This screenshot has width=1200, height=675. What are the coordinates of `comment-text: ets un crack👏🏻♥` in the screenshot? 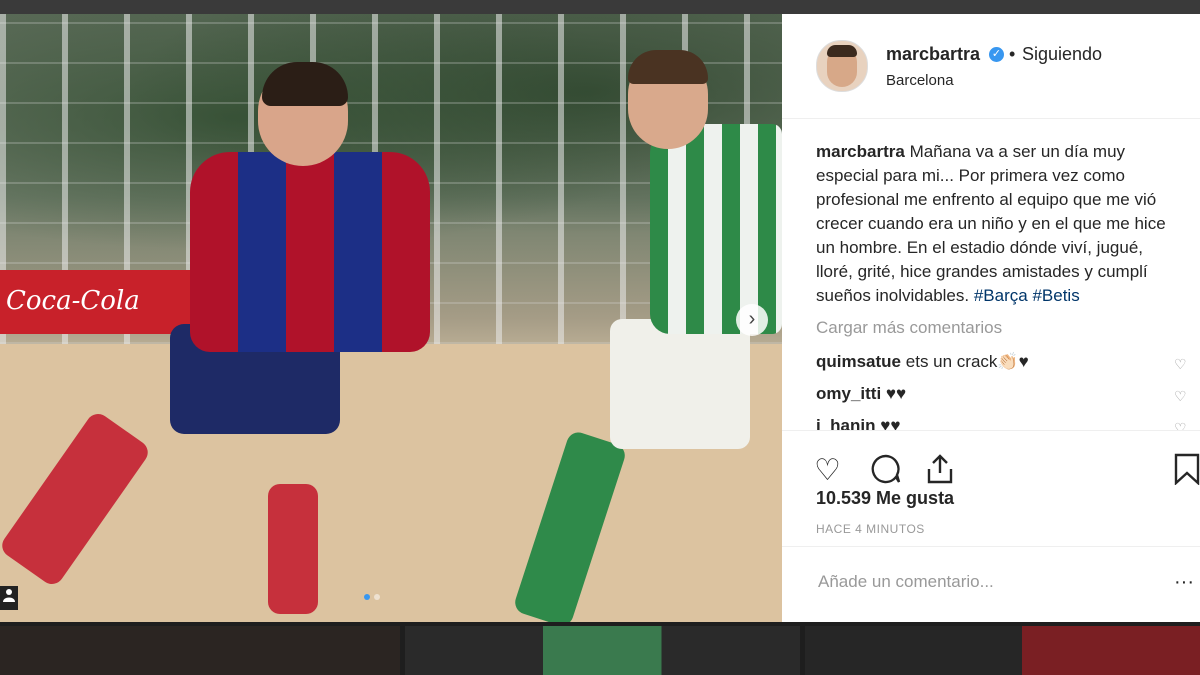 It's located at (967, 361).